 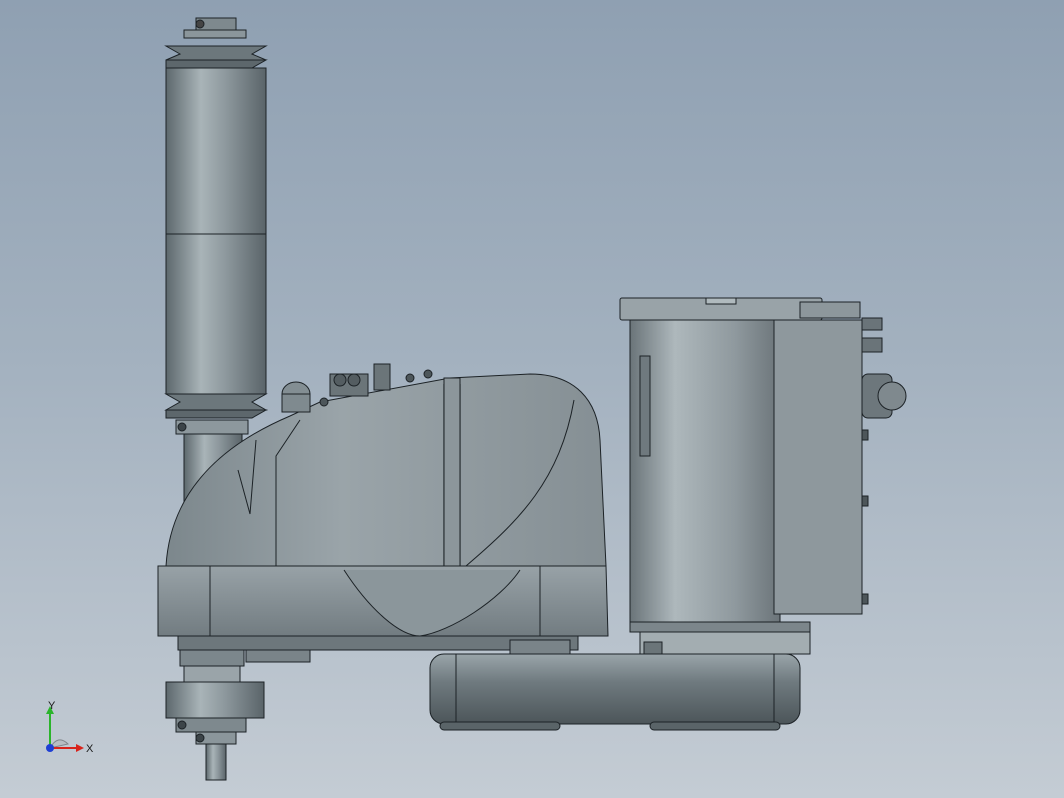 What do you see at coordinates (80, 748) in the screenshot?
I see `x-axis-arrowhead` at bounding box center [80, 748].